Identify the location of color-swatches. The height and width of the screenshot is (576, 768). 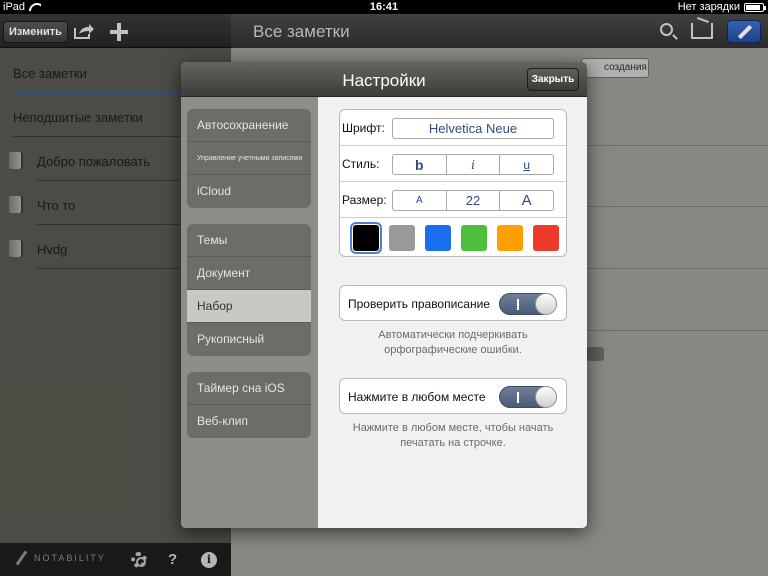
(453, 237).